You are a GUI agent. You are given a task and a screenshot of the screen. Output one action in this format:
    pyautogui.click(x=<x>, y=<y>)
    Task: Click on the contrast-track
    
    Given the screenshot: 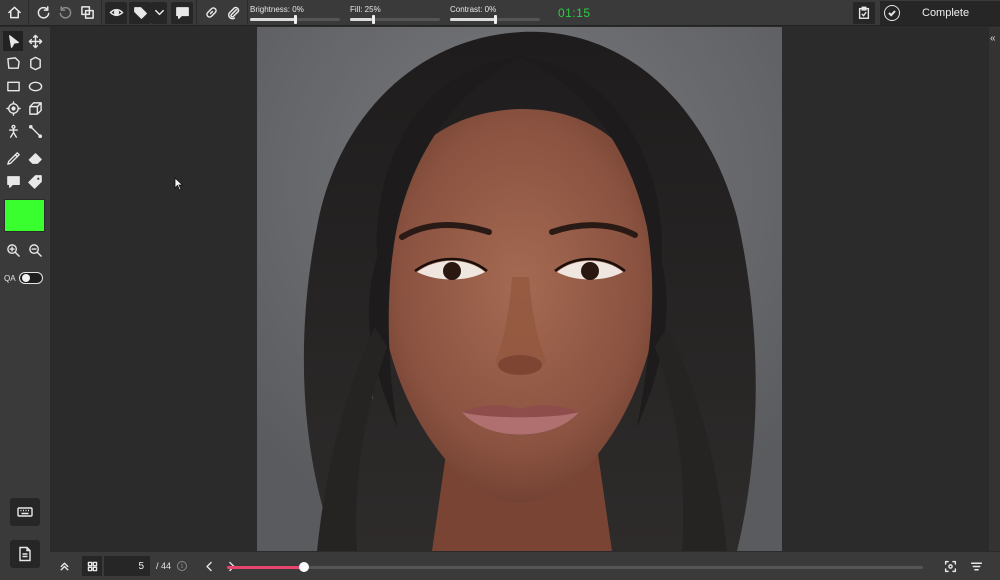 What is the action you would take?
    pyautogui.click(x=495, y=19)
    